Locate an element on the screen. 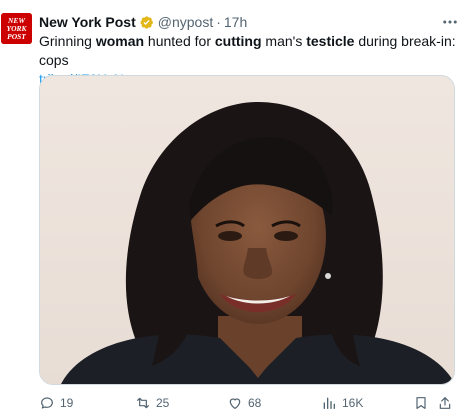 The height and width of the screenshot is (418, 472). views-button: 16K is located at coordinates (342, 403).